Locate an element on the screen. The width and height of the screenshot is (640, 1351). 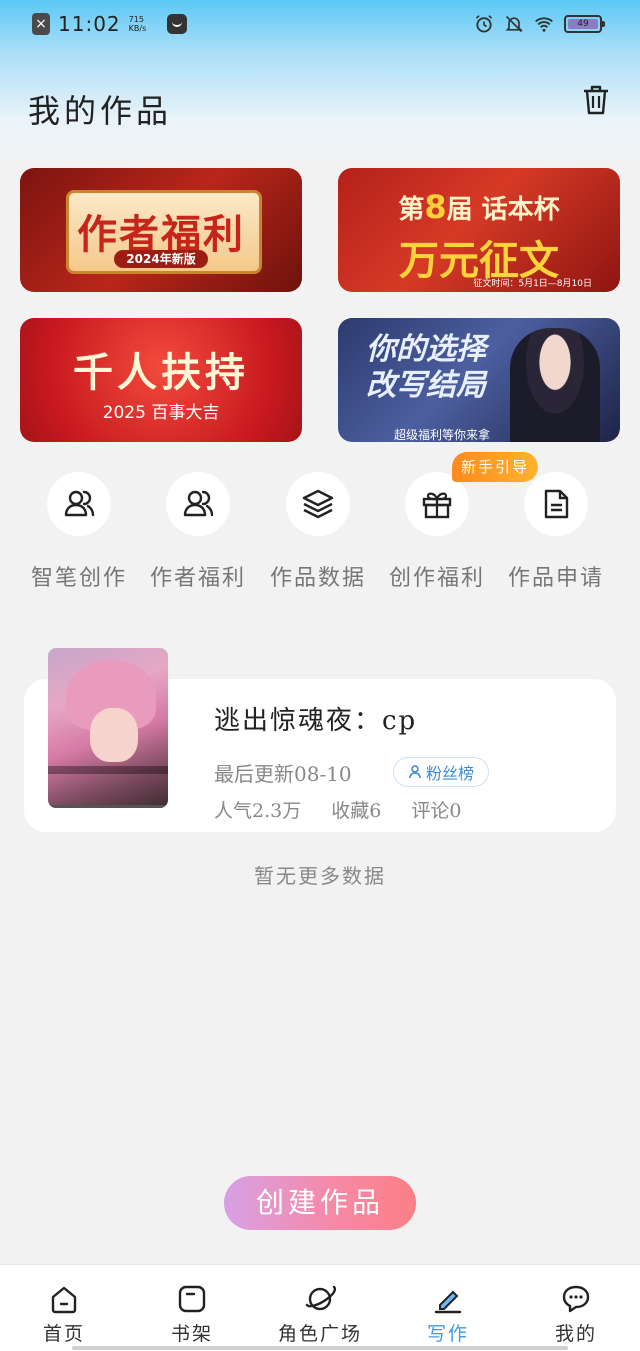
bottom-navigation: 首页 书架 角色广场 写作 我的 is located at coordinates (320, 1307).